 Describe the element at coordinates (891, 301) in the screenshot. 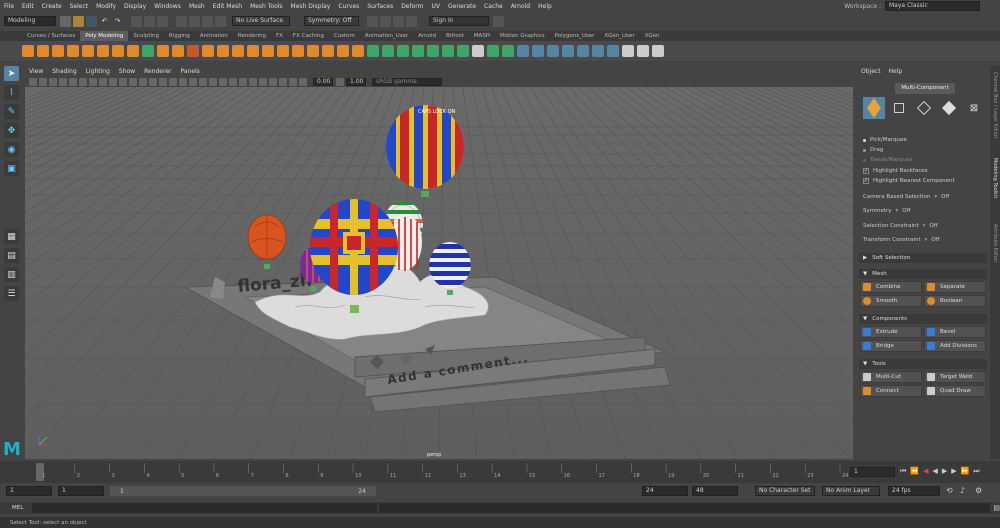

I see `smooth-button: Smooth` at that location.